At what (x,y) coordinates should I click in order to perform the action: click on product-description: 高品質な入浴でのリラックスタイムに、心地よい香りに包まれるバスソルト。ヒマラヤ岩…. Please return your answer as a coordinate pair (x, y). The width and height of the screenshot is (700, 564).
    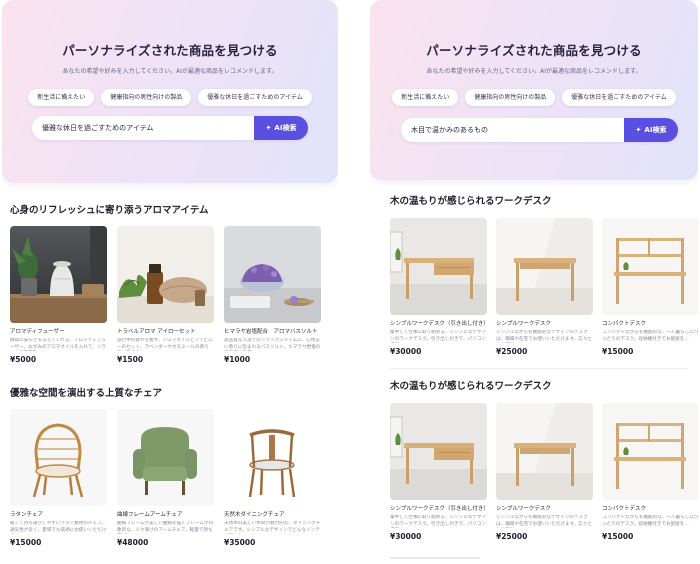
    Looking at the image, I should click on (272, 344).